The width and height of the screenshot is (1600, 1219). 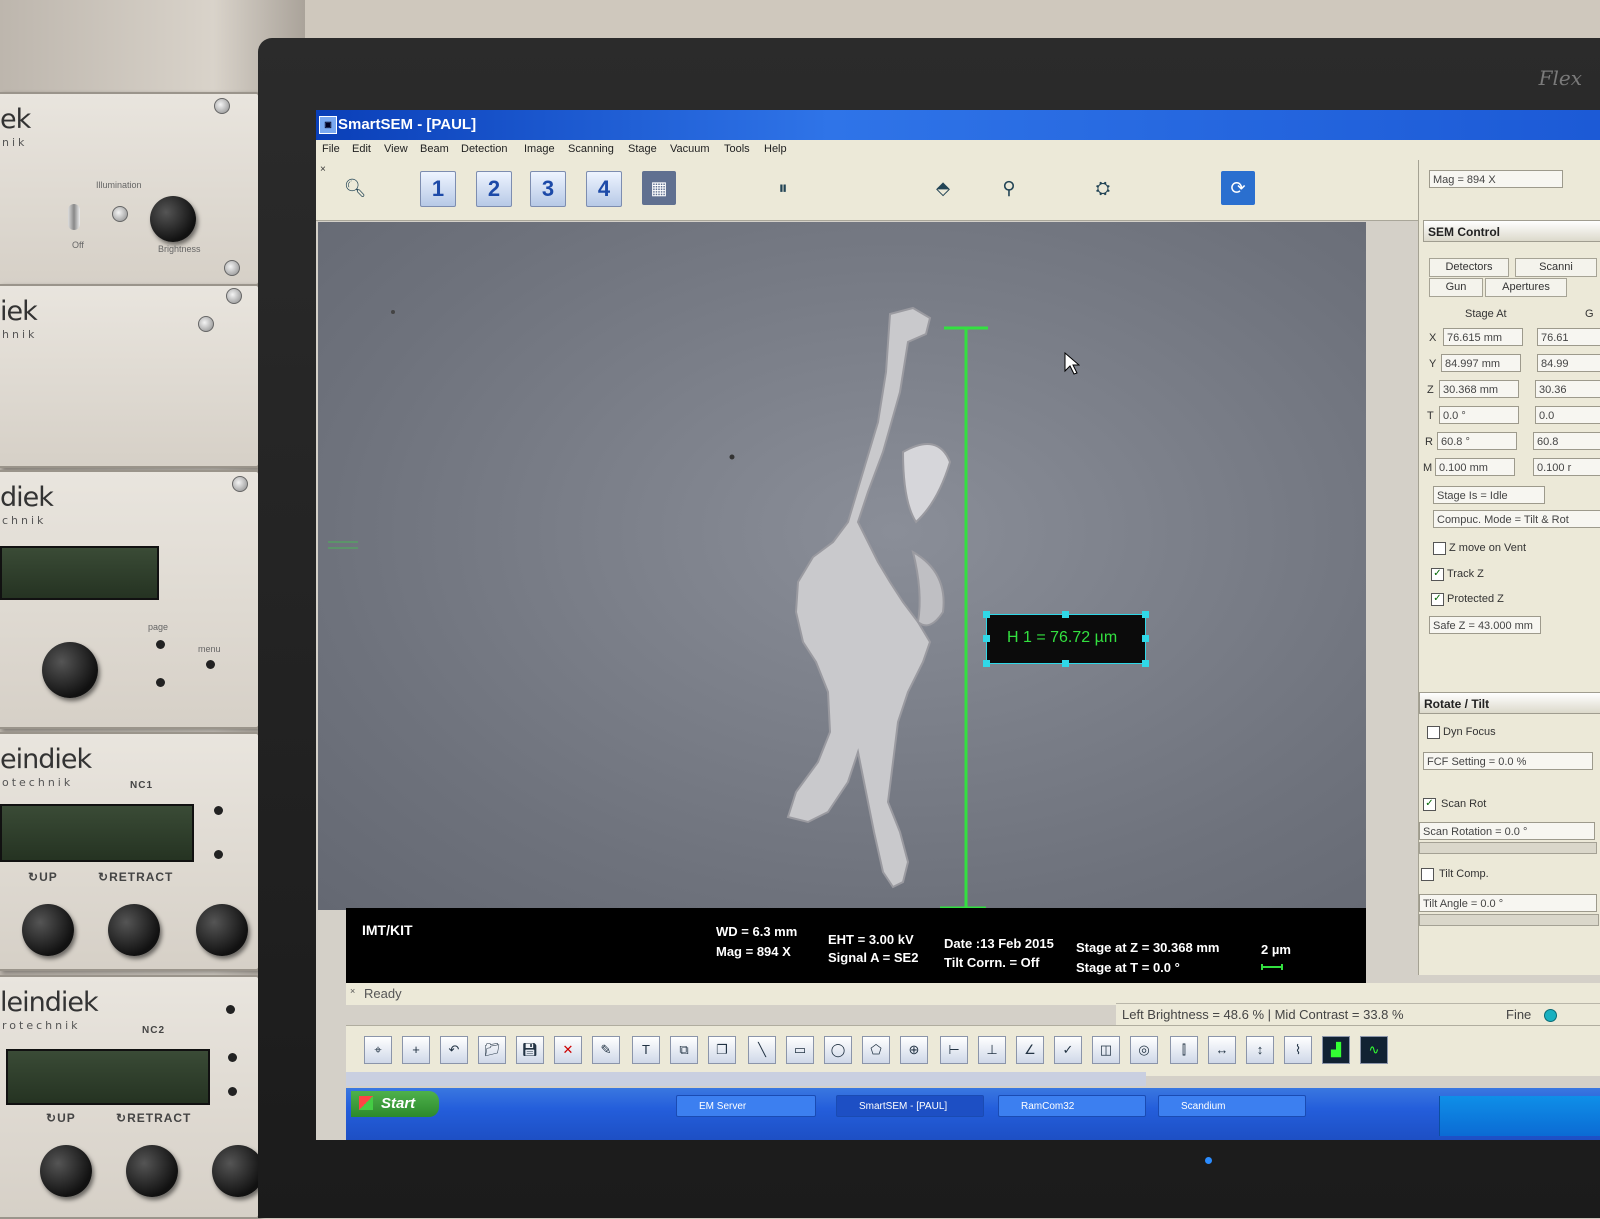 What do you see at coordinates (454, 1050) in the screenshot?
I see `annotation-undo-icon: ↶` at bounding box center [454, 1050].